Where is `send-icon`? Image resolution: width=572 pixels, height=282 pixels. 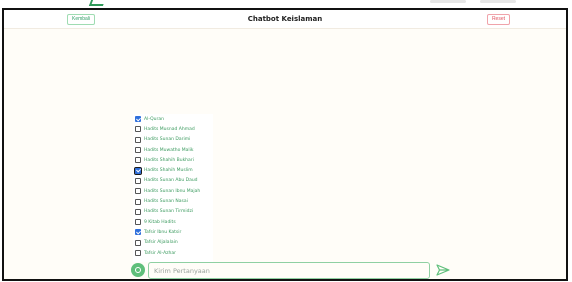
send-icon is located at coordinates (443, 270).